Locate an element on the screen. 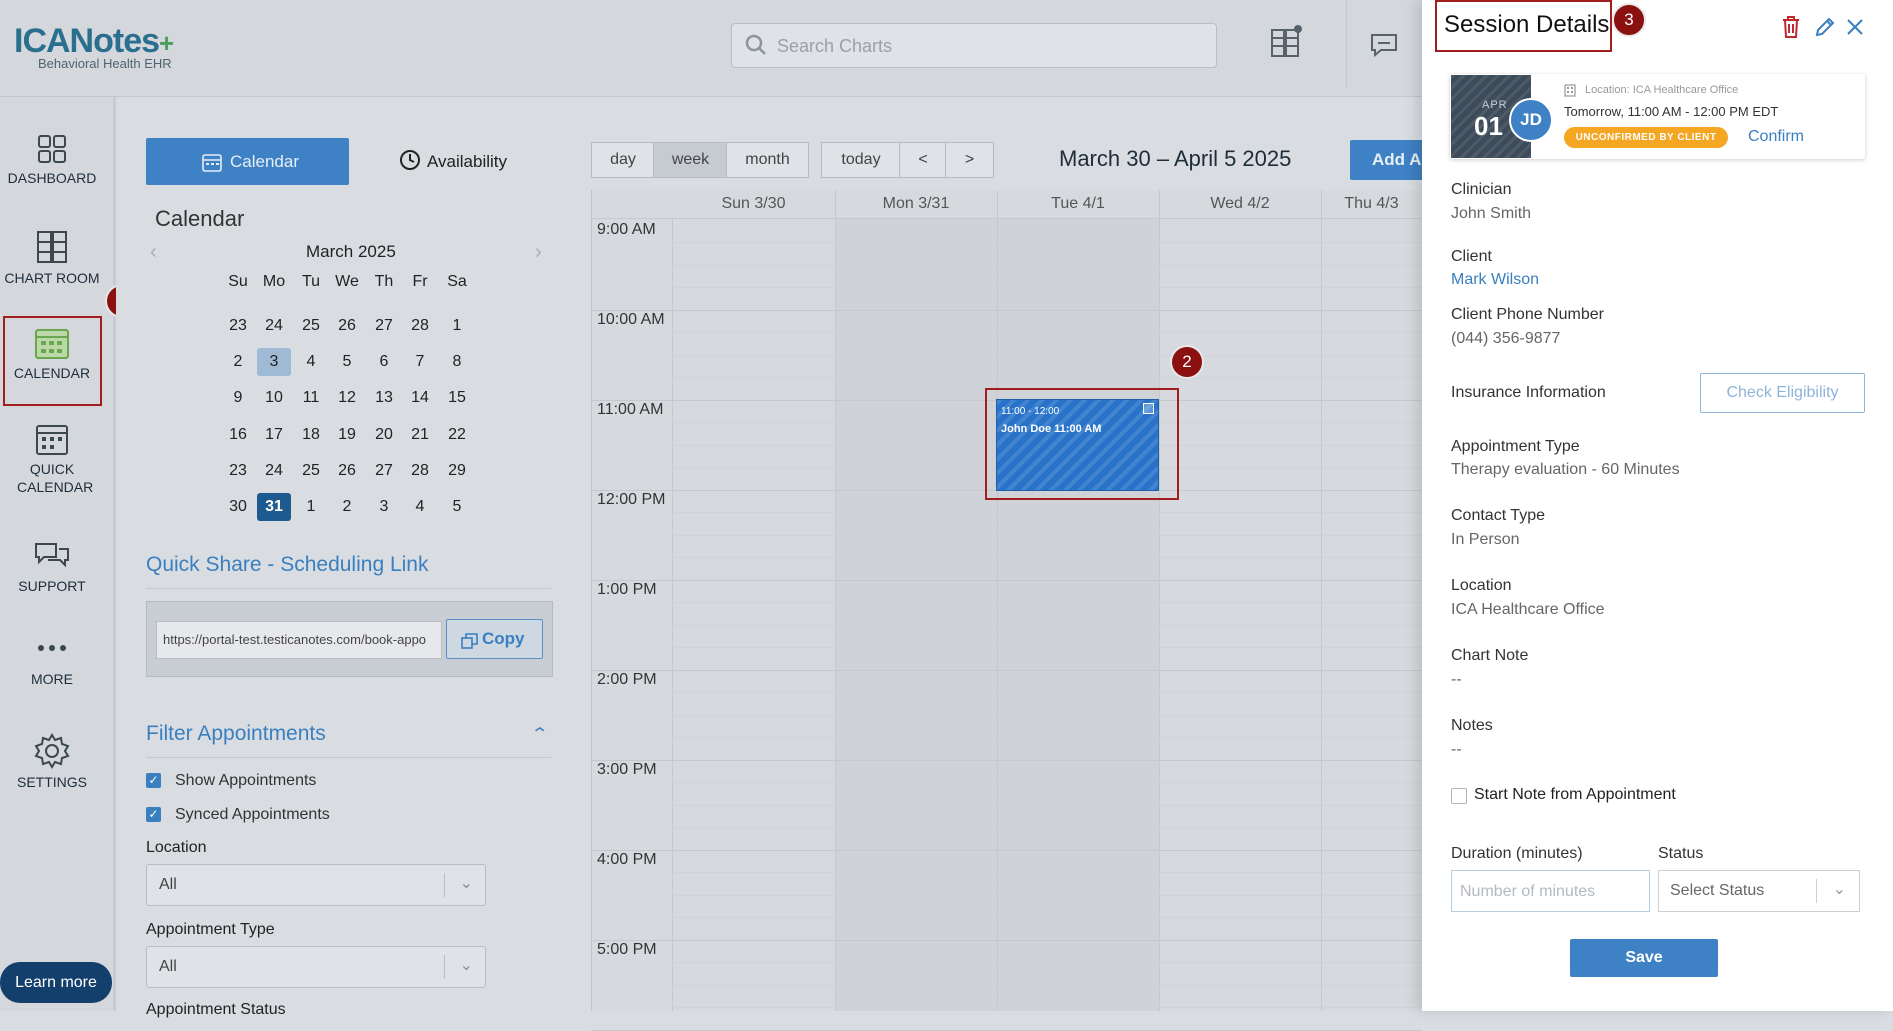 The height and width of the screenshot is (1031, 1893). copy-link-button: Copy is located at coordinates (494, 639).